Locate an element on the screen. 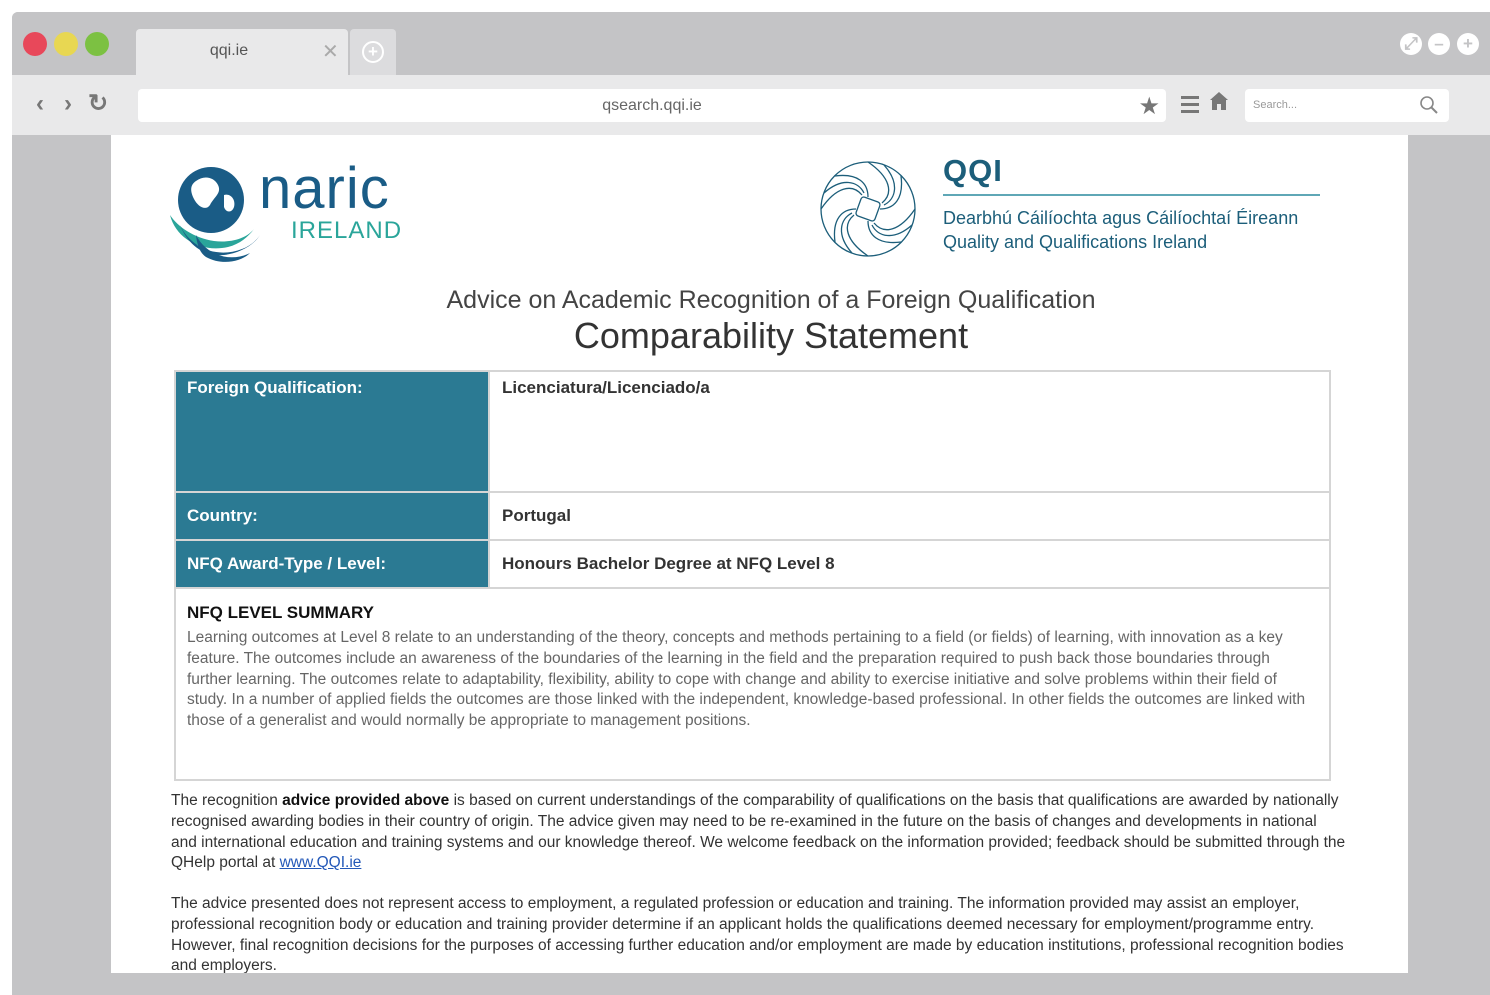  nfq-level-value: Honours Bachelor Degree at NFQ Level 8 is located at coordinates (668, 563).